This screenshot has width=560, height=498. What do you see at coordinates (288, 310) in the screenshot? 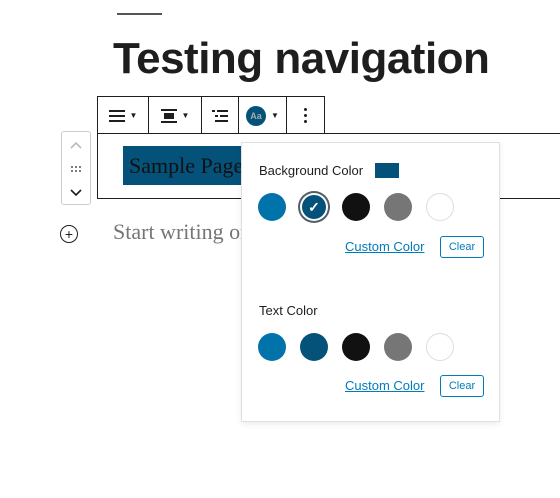
I see `text-color-label: Text Color` at bounding box center [288, 310].